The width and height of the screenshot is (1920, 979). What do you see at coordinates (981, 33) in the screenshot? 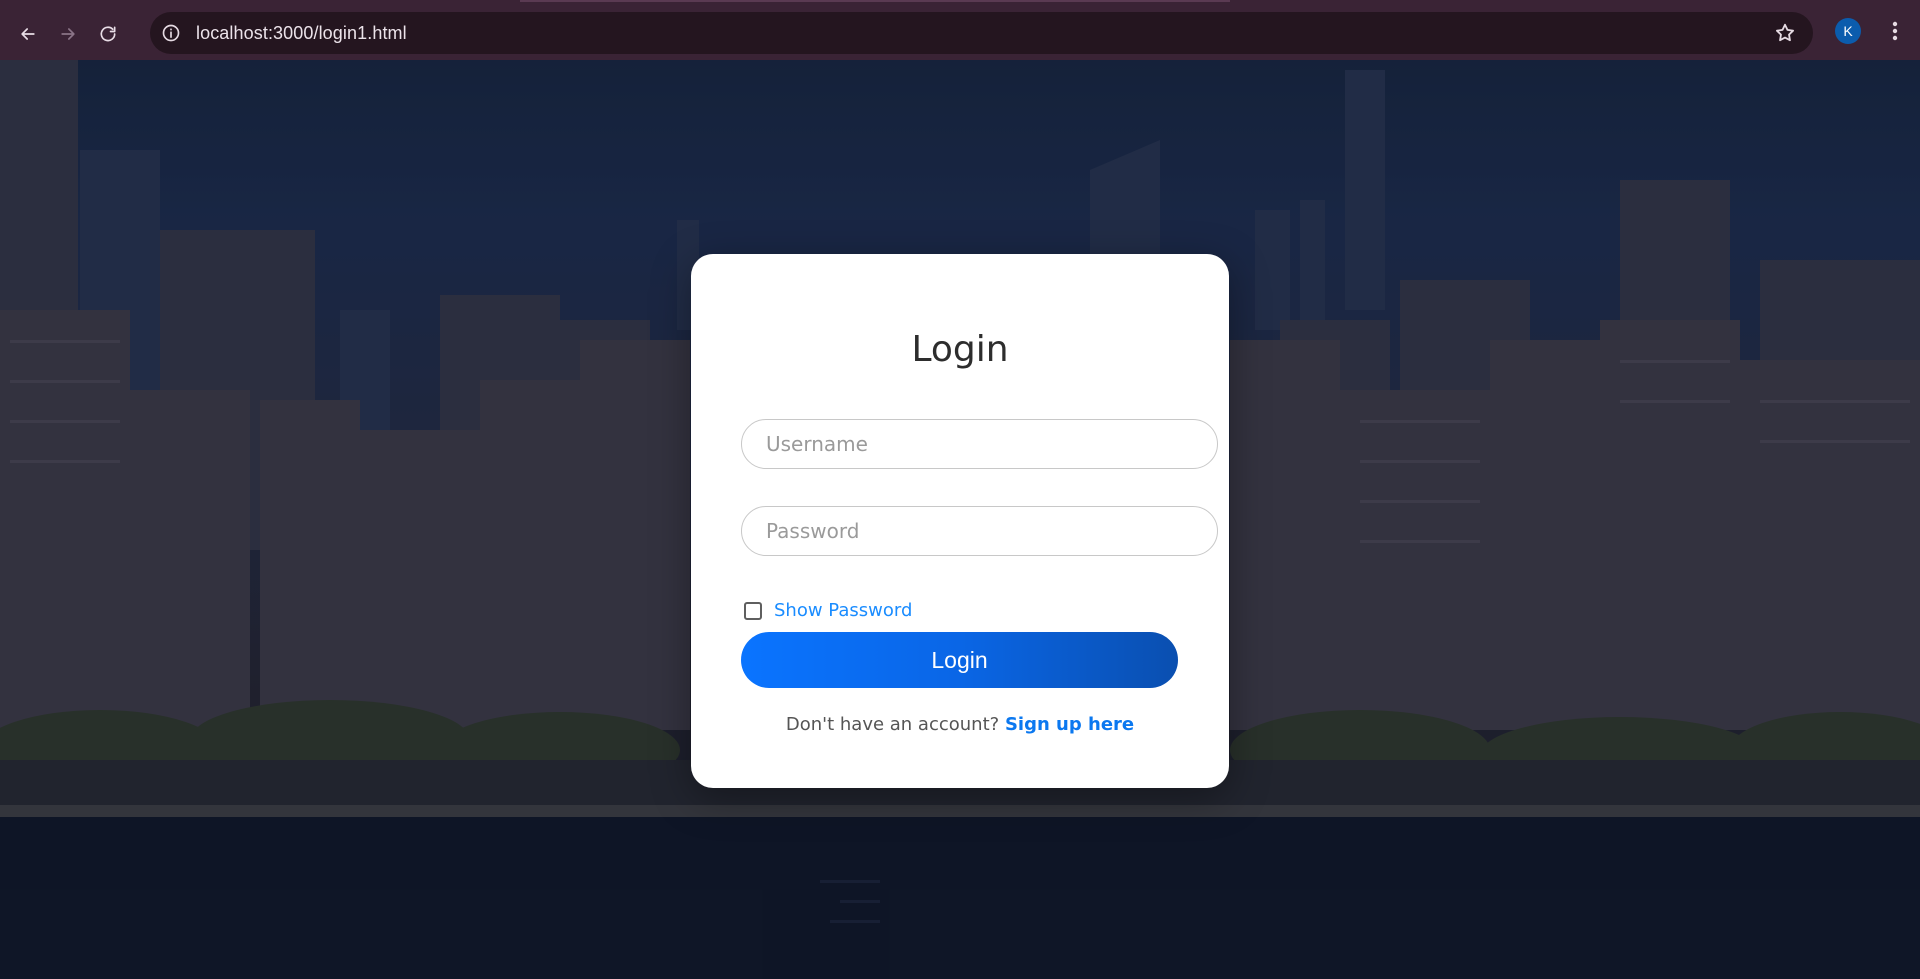
I see `address-bar: localhost:3000/login1.html` at bounding box center [981, 33].